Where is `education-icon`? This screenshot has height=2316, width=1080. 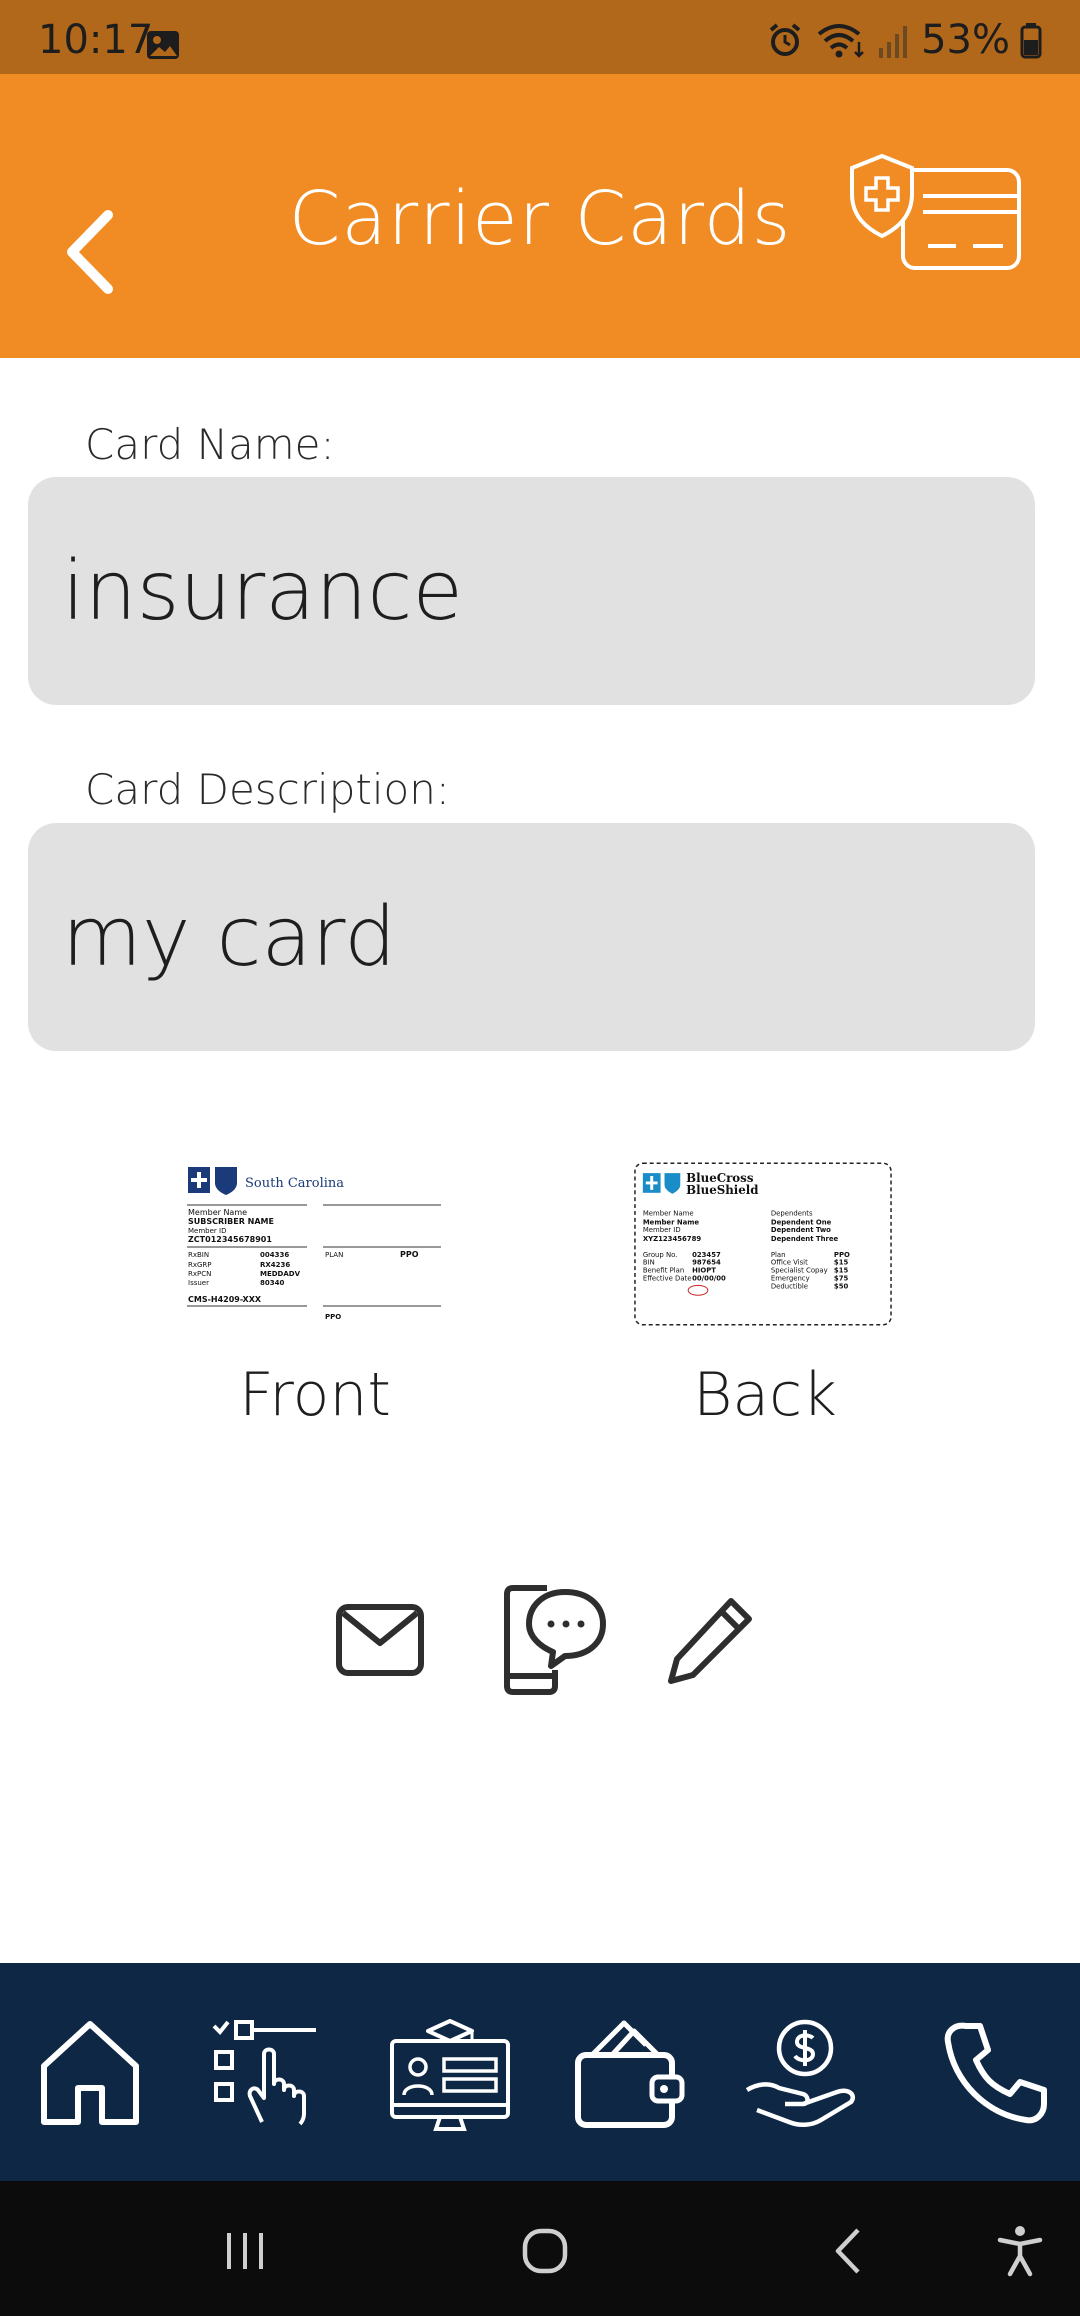
education-icon is located at coordinates (450, 2075).